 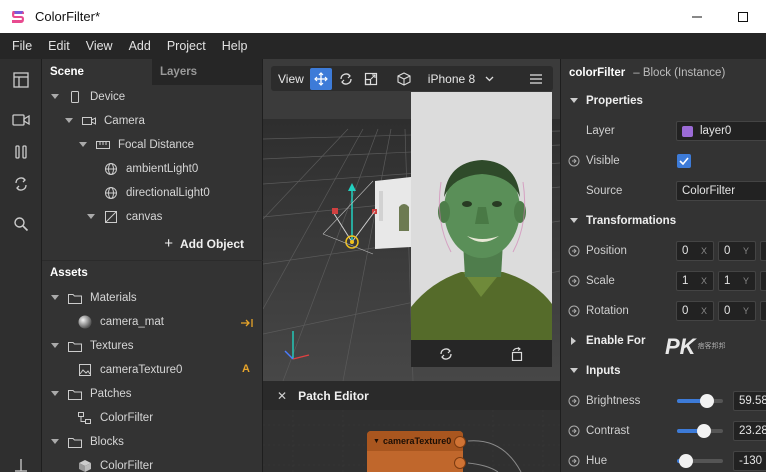 What do you see at coordinates (124, 217) in the screenshot?
I see `tree-item-canvas: canvas` at bounding box center [124, 217].